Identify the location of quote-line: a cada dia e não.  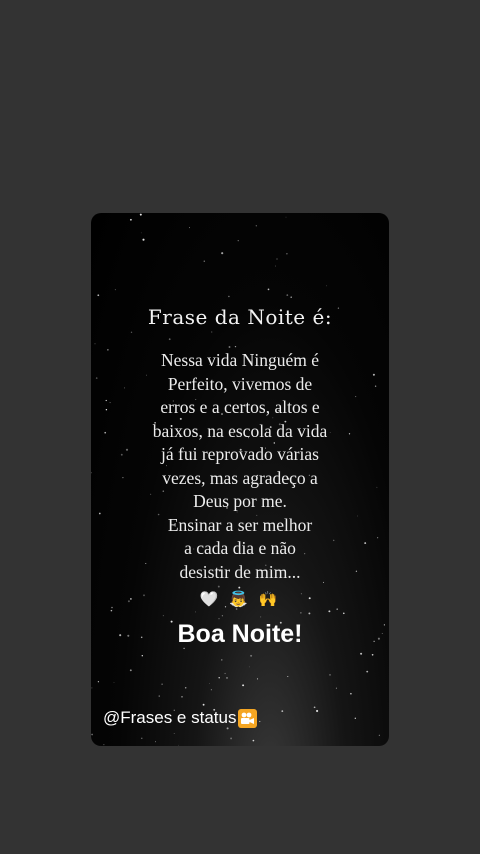
(240, 548).